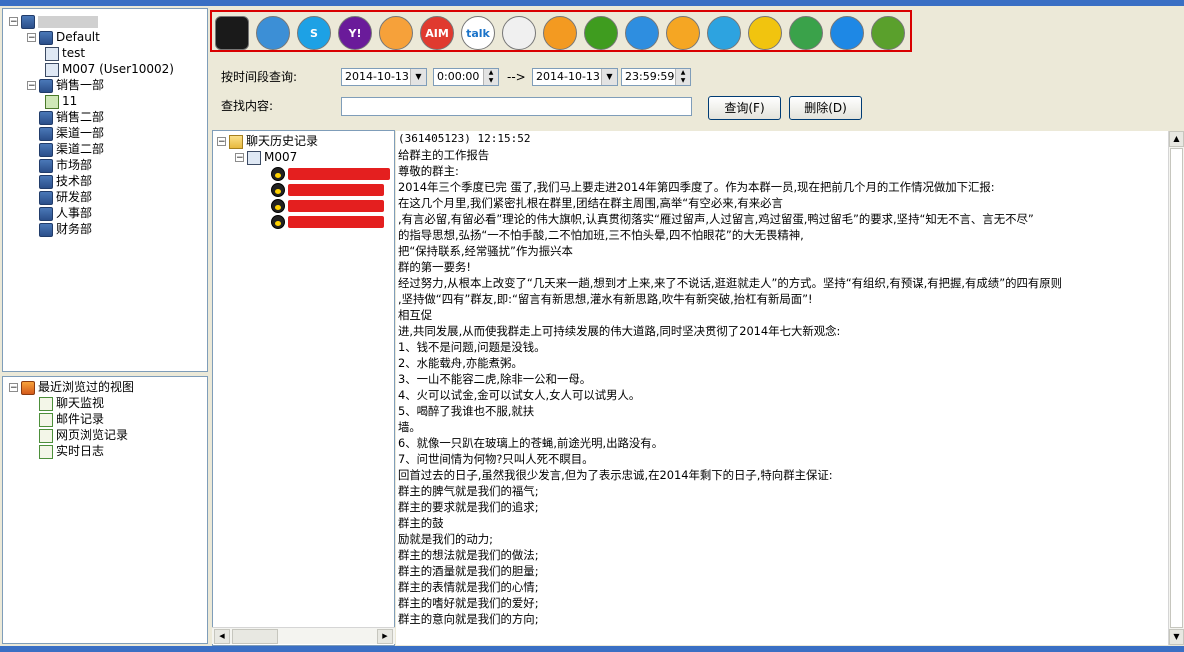 This screenshot has height=652, width=1184. I want to click on recent-view-label: 网页浏览记录, so click(92, 435).